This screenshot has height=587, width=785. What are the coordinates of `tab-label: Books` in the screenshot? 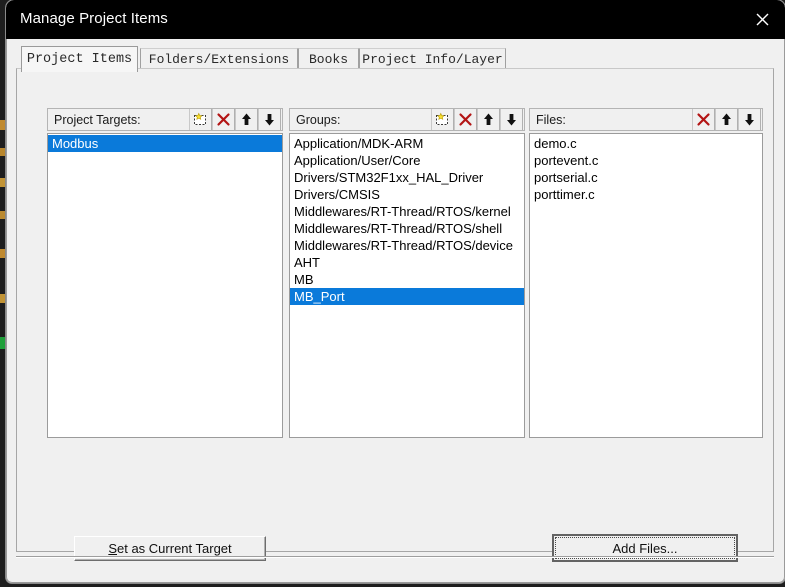 It's located at (328, 59).